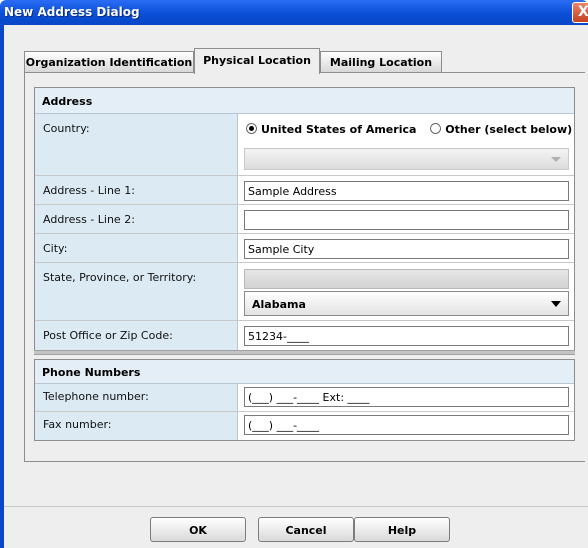 The image size is (588, 548). What do you see at coordinates (296, 506) in the screenshot?
I see `button-bar-rule` at bounding box center [296, 506].